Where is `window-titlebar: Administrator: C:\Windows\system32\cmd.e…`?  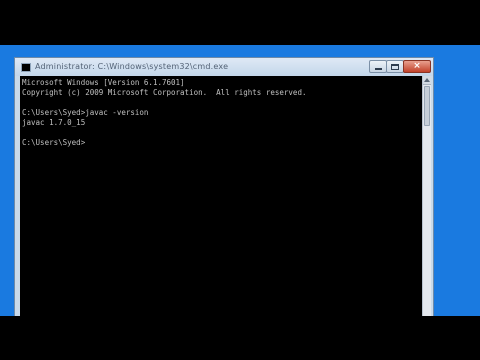
window-titlebar: Administrator: C:\Windows\system32\cmd.e… is located at coordinates (224, 67).